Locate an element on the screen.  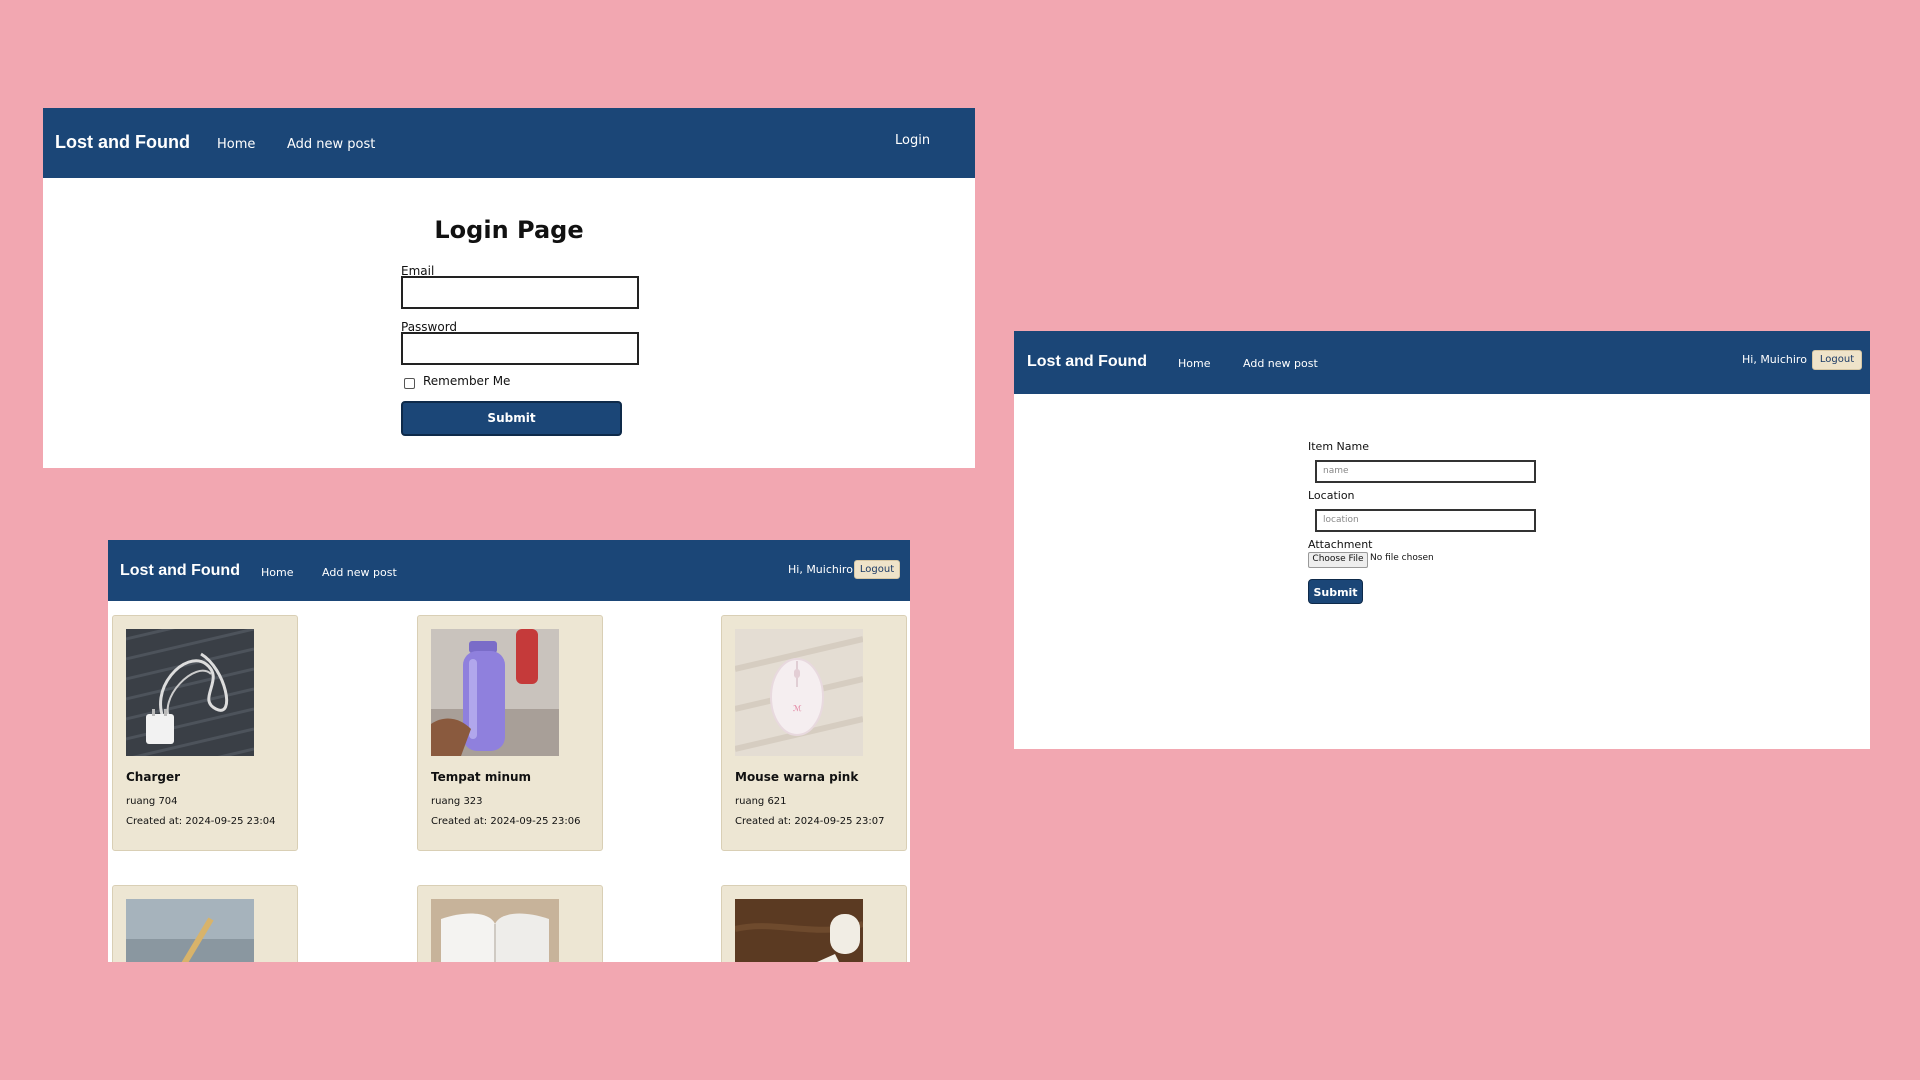
card-created-at: Created at: 2024-09-25 23:04 is located at coordinates (201, 821).